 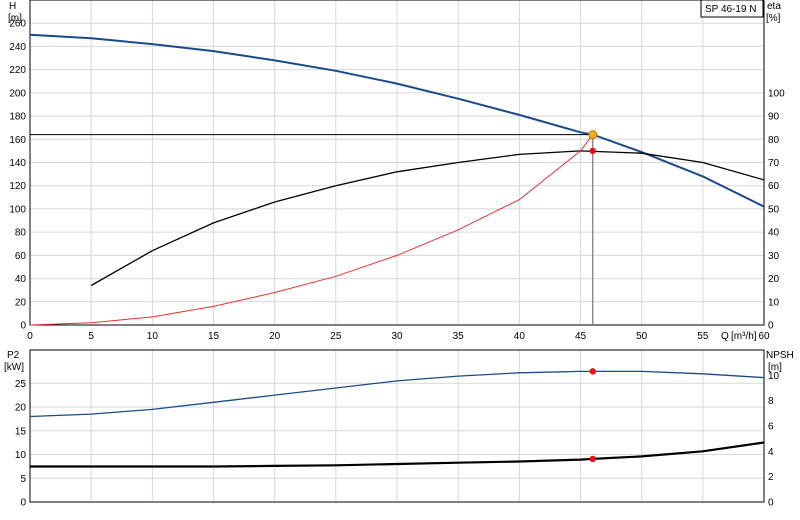 What do you see at coordinates (581, 336) in the screenshot?
I see `x-tick-label: 45` at bounding box center [581, 336].